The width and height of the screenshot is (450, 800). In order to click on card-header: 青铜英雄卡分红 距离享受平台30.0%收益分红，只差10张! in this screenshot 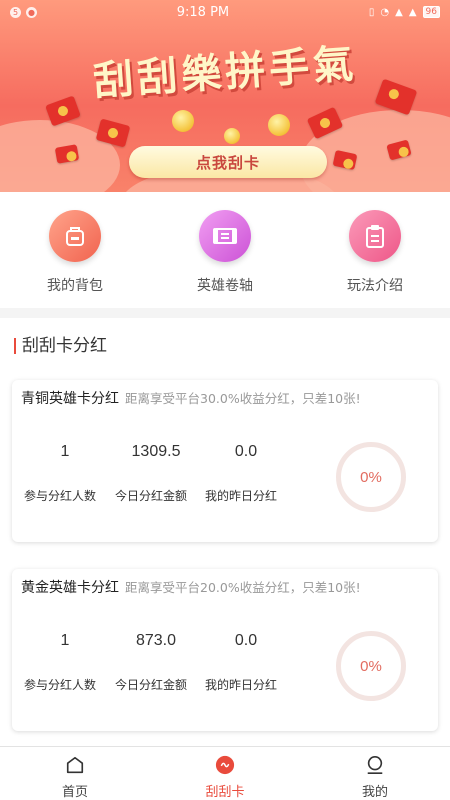, I will do `click(191, 398)`.